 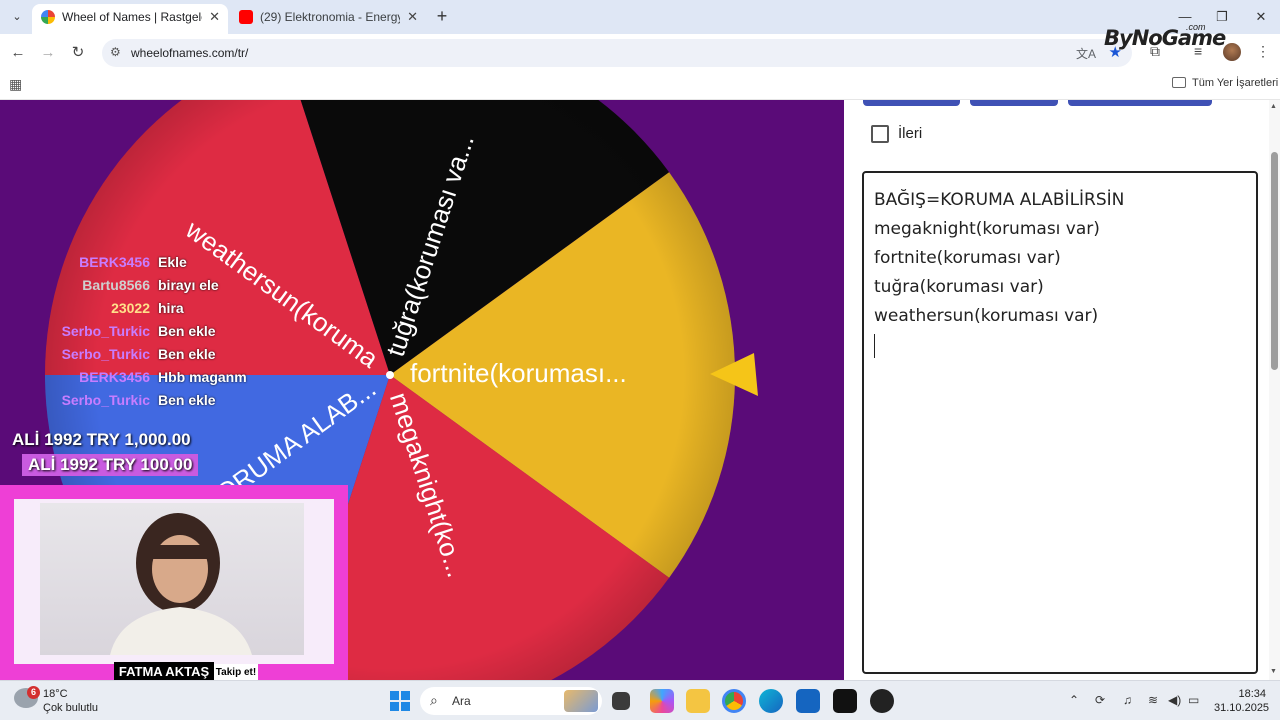 What do you see at coordinates (1174, 700) in the screenshot?
I see `volume-icon: ◀)` at bounding box center [1174, 700].